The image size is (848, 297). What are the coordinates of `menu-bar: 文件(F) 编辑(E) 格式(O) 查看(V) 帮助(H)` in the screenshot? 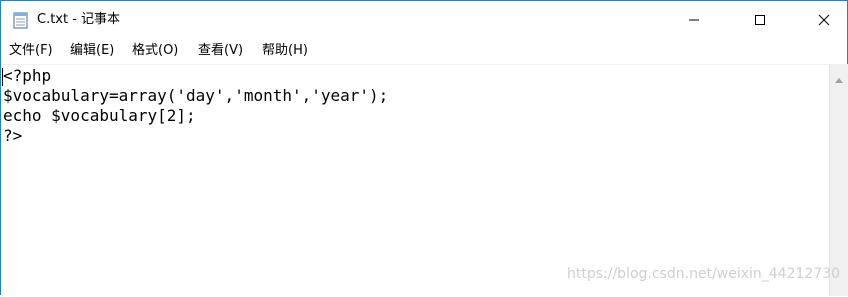 It's located at (424, 51).